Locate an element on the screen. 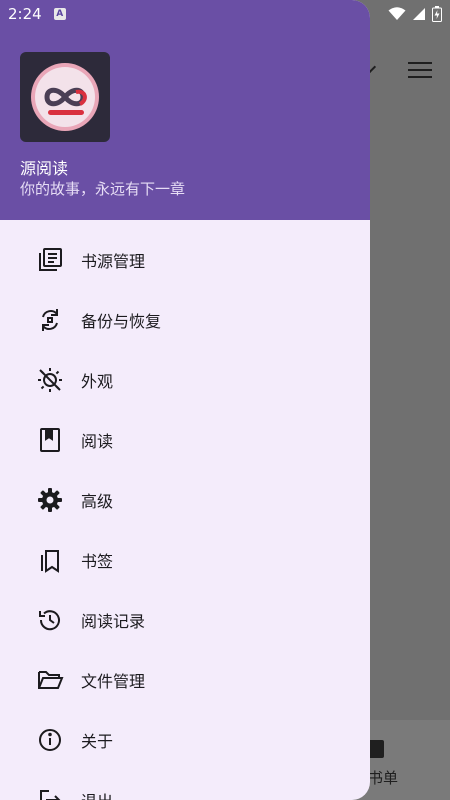 The image size is (450, 800). menu-item-label: 外观 is located at coordinates (97, 381).